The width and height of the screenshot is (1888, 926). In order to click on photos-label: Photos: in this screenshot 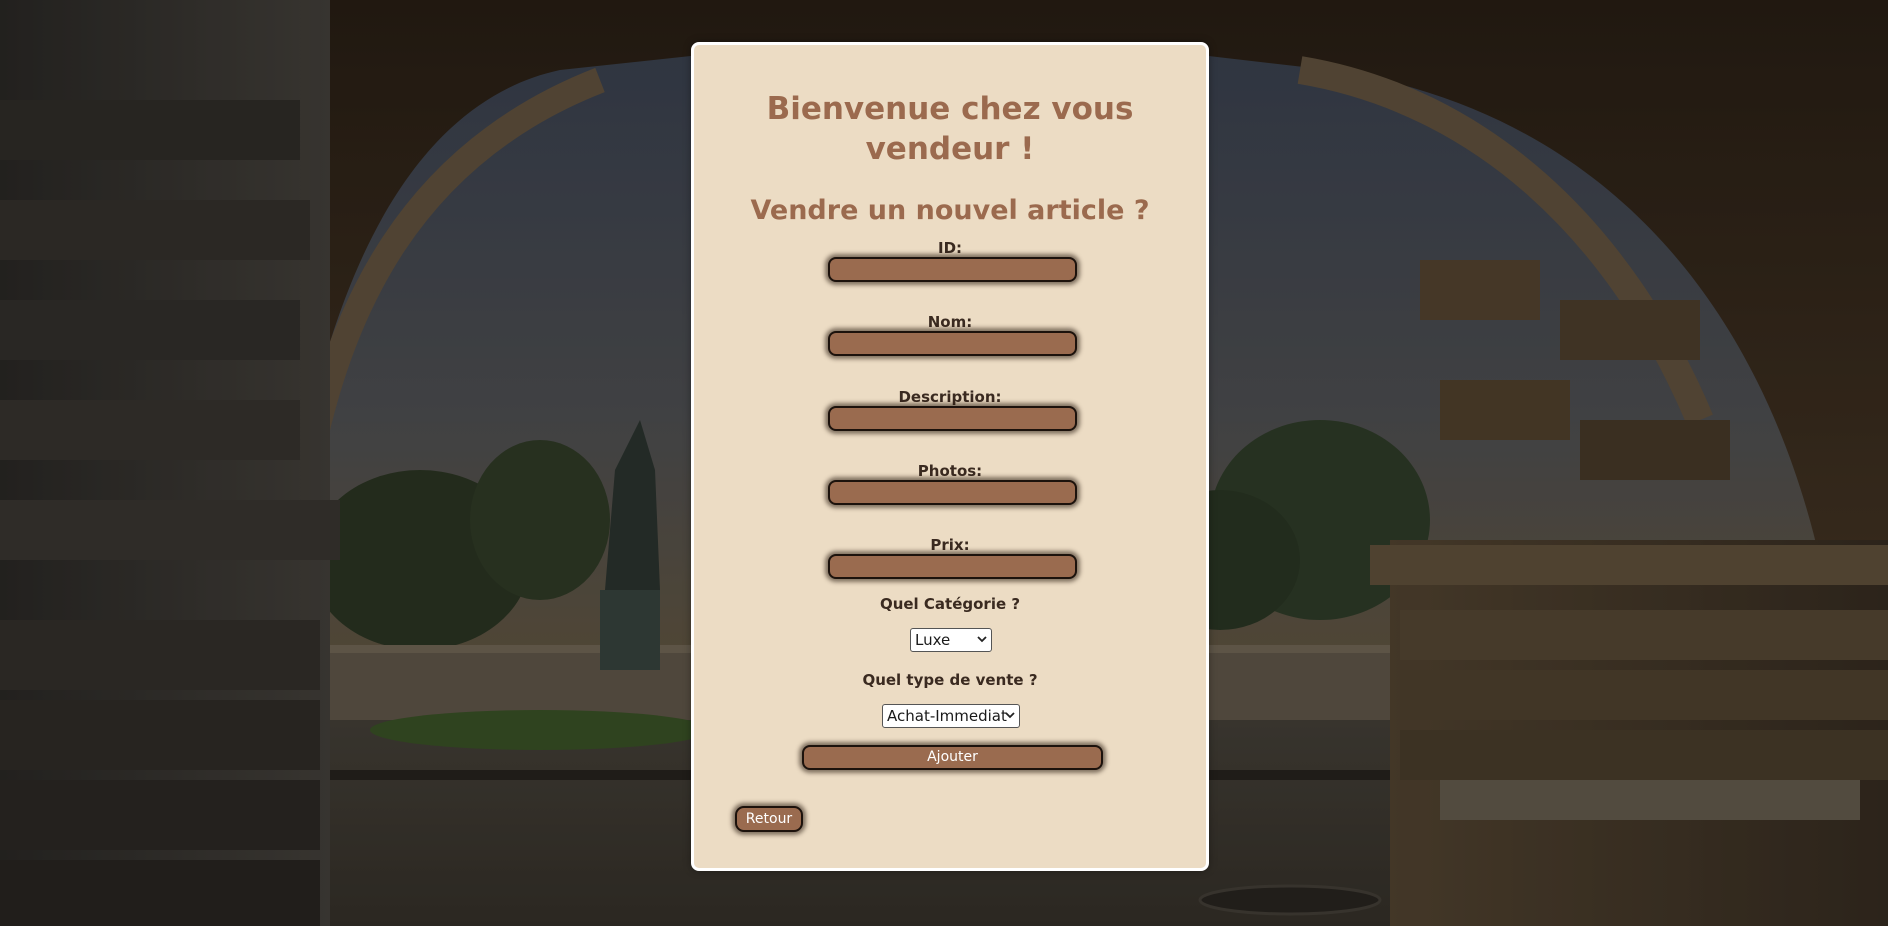, I will do `click(950, 471)`.